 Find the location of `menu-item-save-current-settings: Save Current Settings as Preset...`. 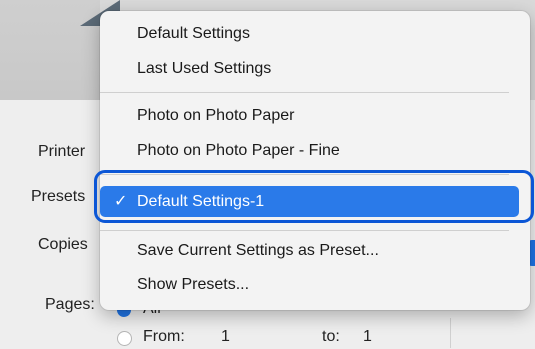

menu-item-save-current-settings: Save Current Settings as Preset... is located at coordinates (258, 251).